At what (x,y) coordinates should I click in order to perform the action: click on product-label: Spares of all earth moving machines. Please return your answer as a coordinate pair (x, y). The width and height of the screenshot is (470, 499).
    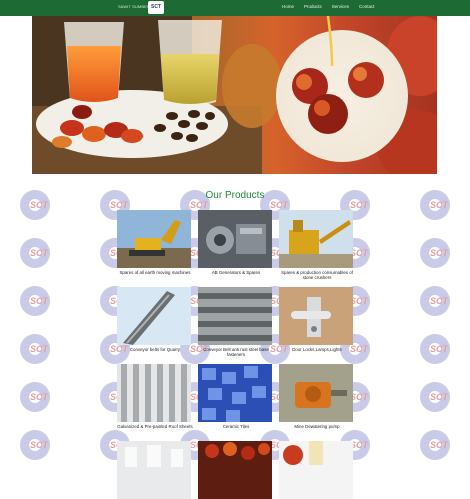
    Looking at the image, I should click on (155, 272).